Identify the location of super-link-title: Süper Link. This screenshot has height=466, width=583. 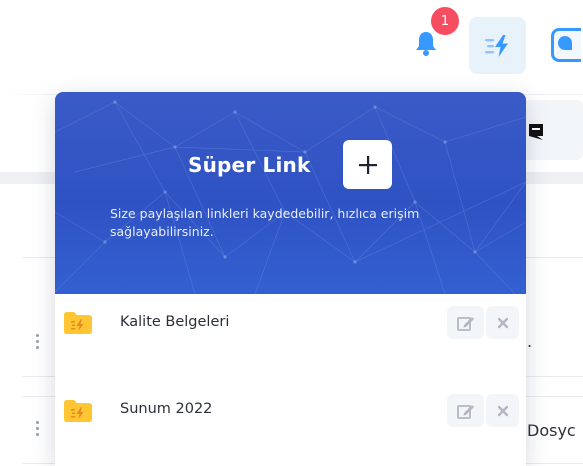
(249, 165).